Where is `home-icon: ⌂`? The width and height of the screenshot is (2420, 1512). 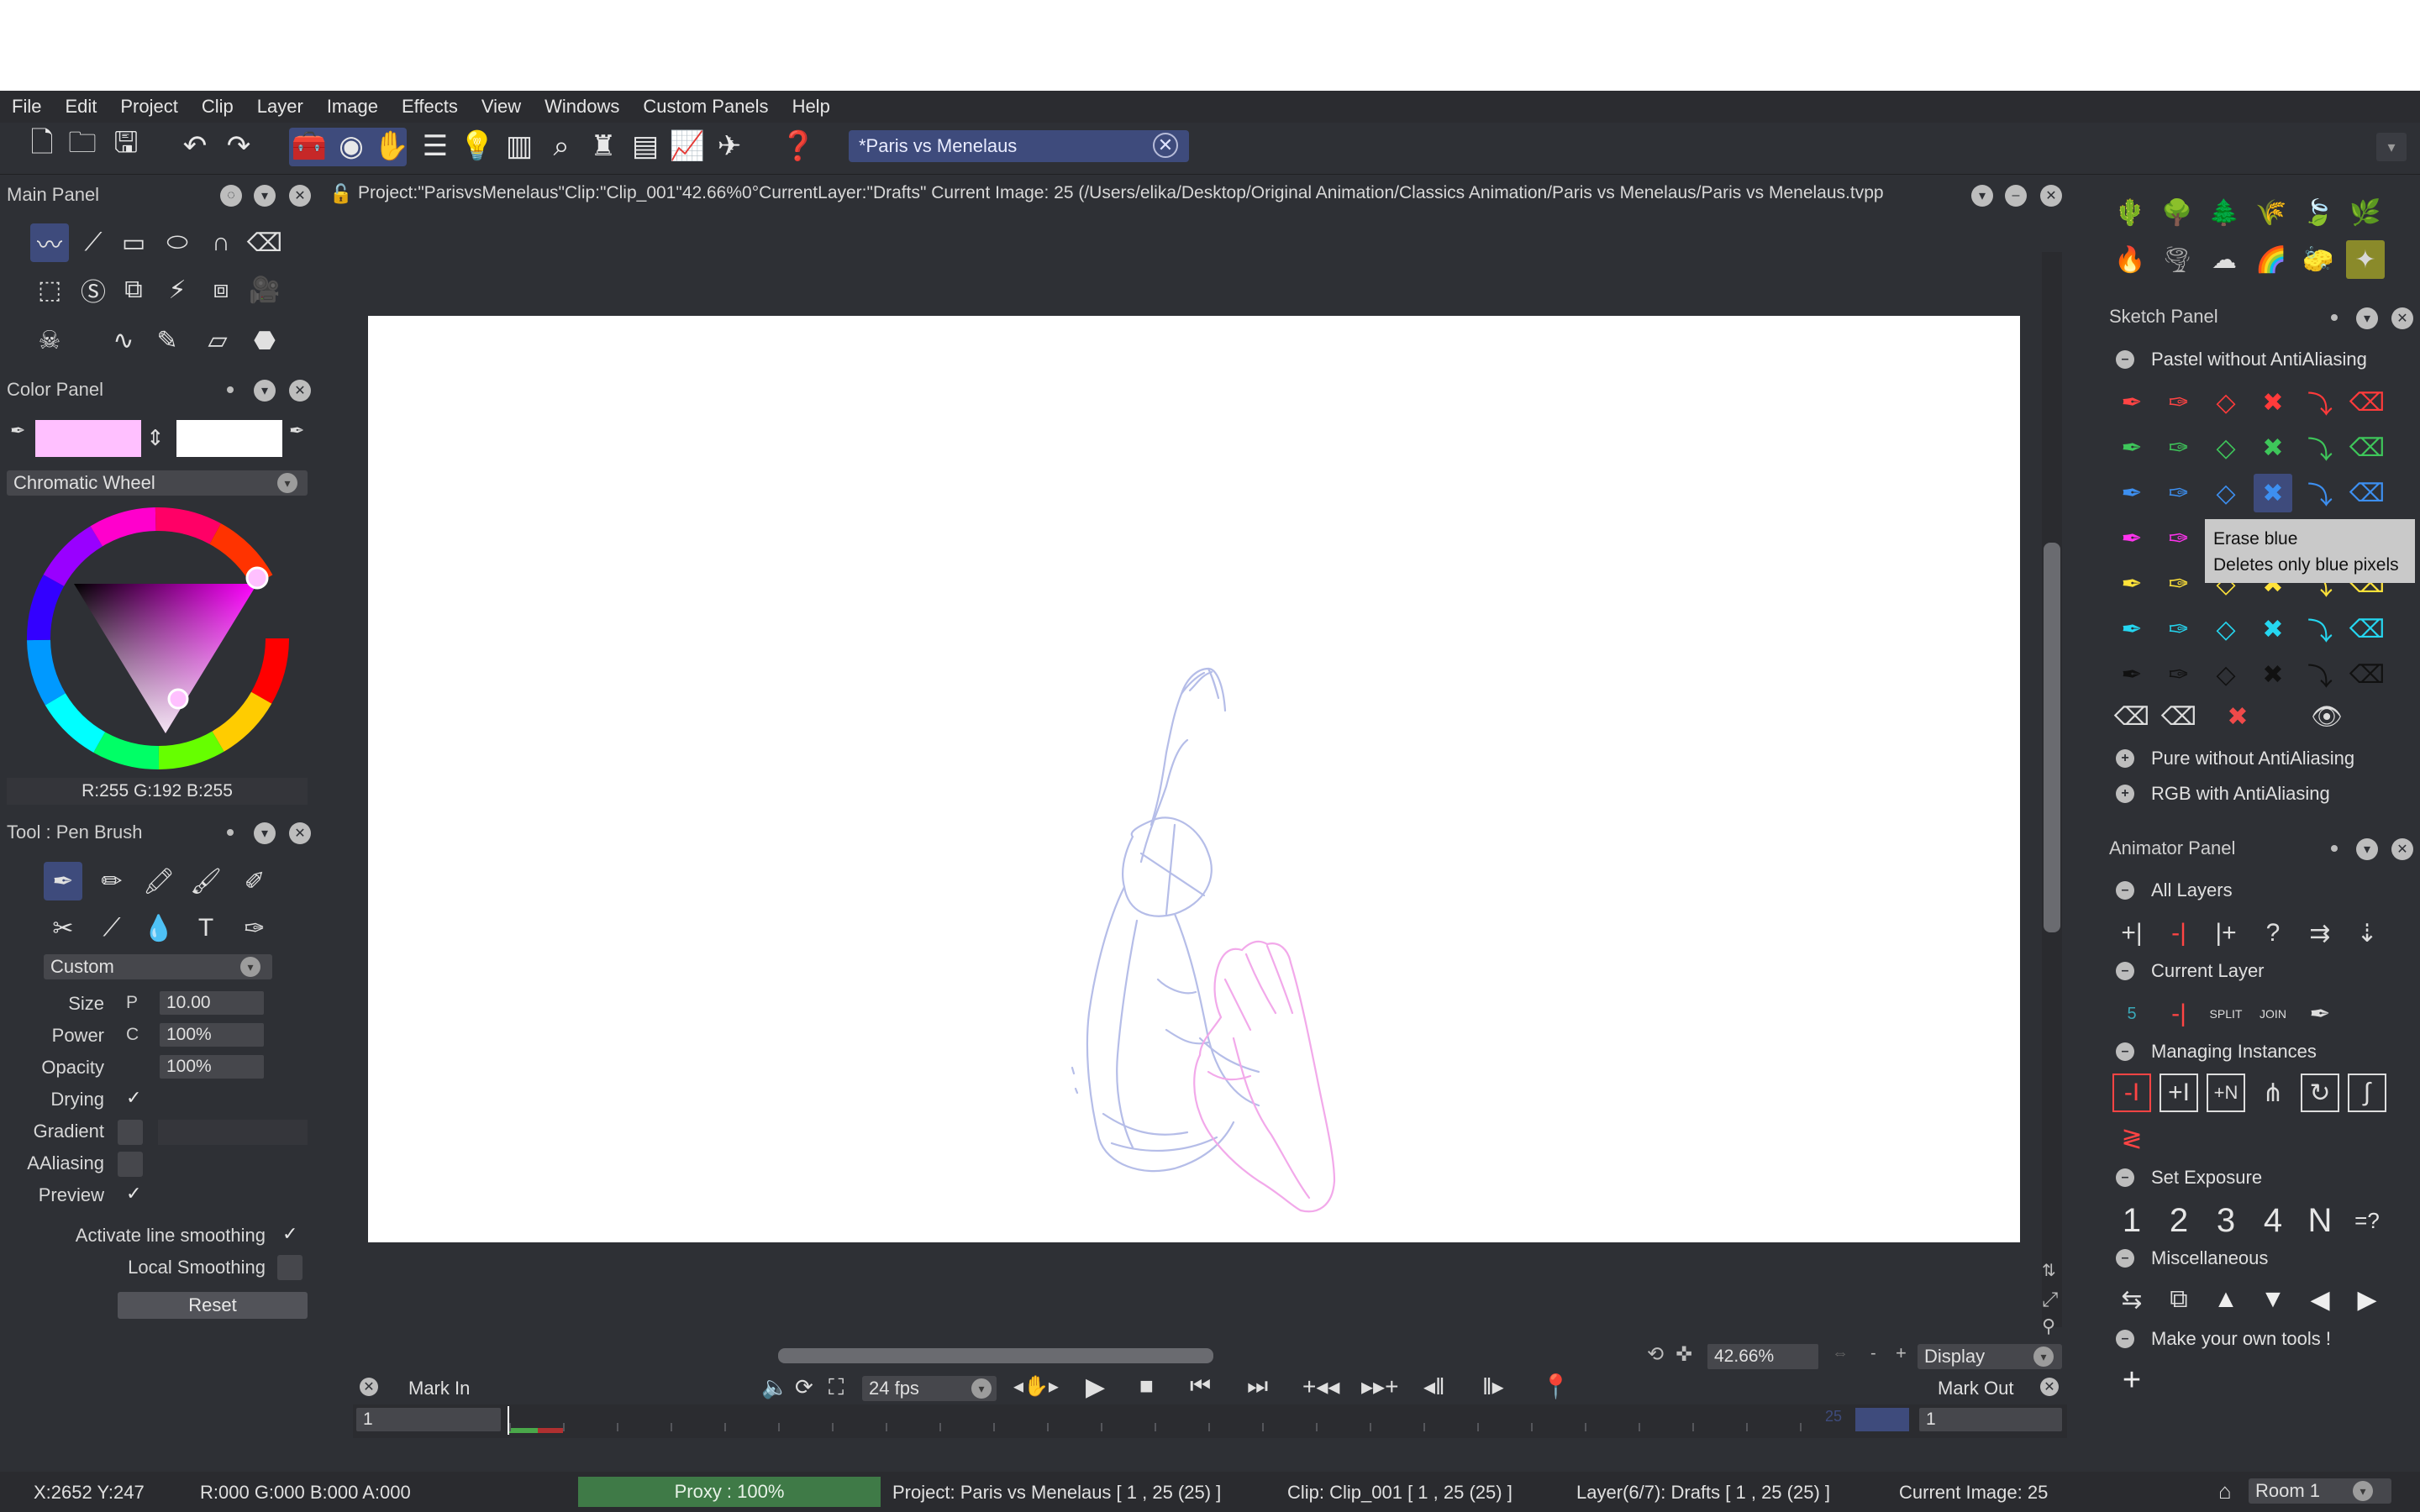
home-icon: ⌂ is located at coordinates (2225, 1491).